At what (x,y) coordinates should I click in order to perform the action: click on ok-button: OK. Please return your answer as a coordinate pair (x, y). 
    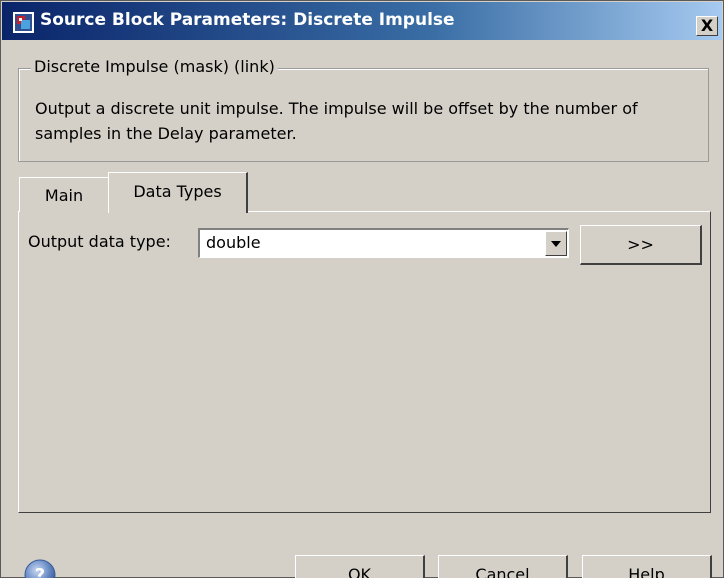
    Looking at the image, I should click on (360, 566).